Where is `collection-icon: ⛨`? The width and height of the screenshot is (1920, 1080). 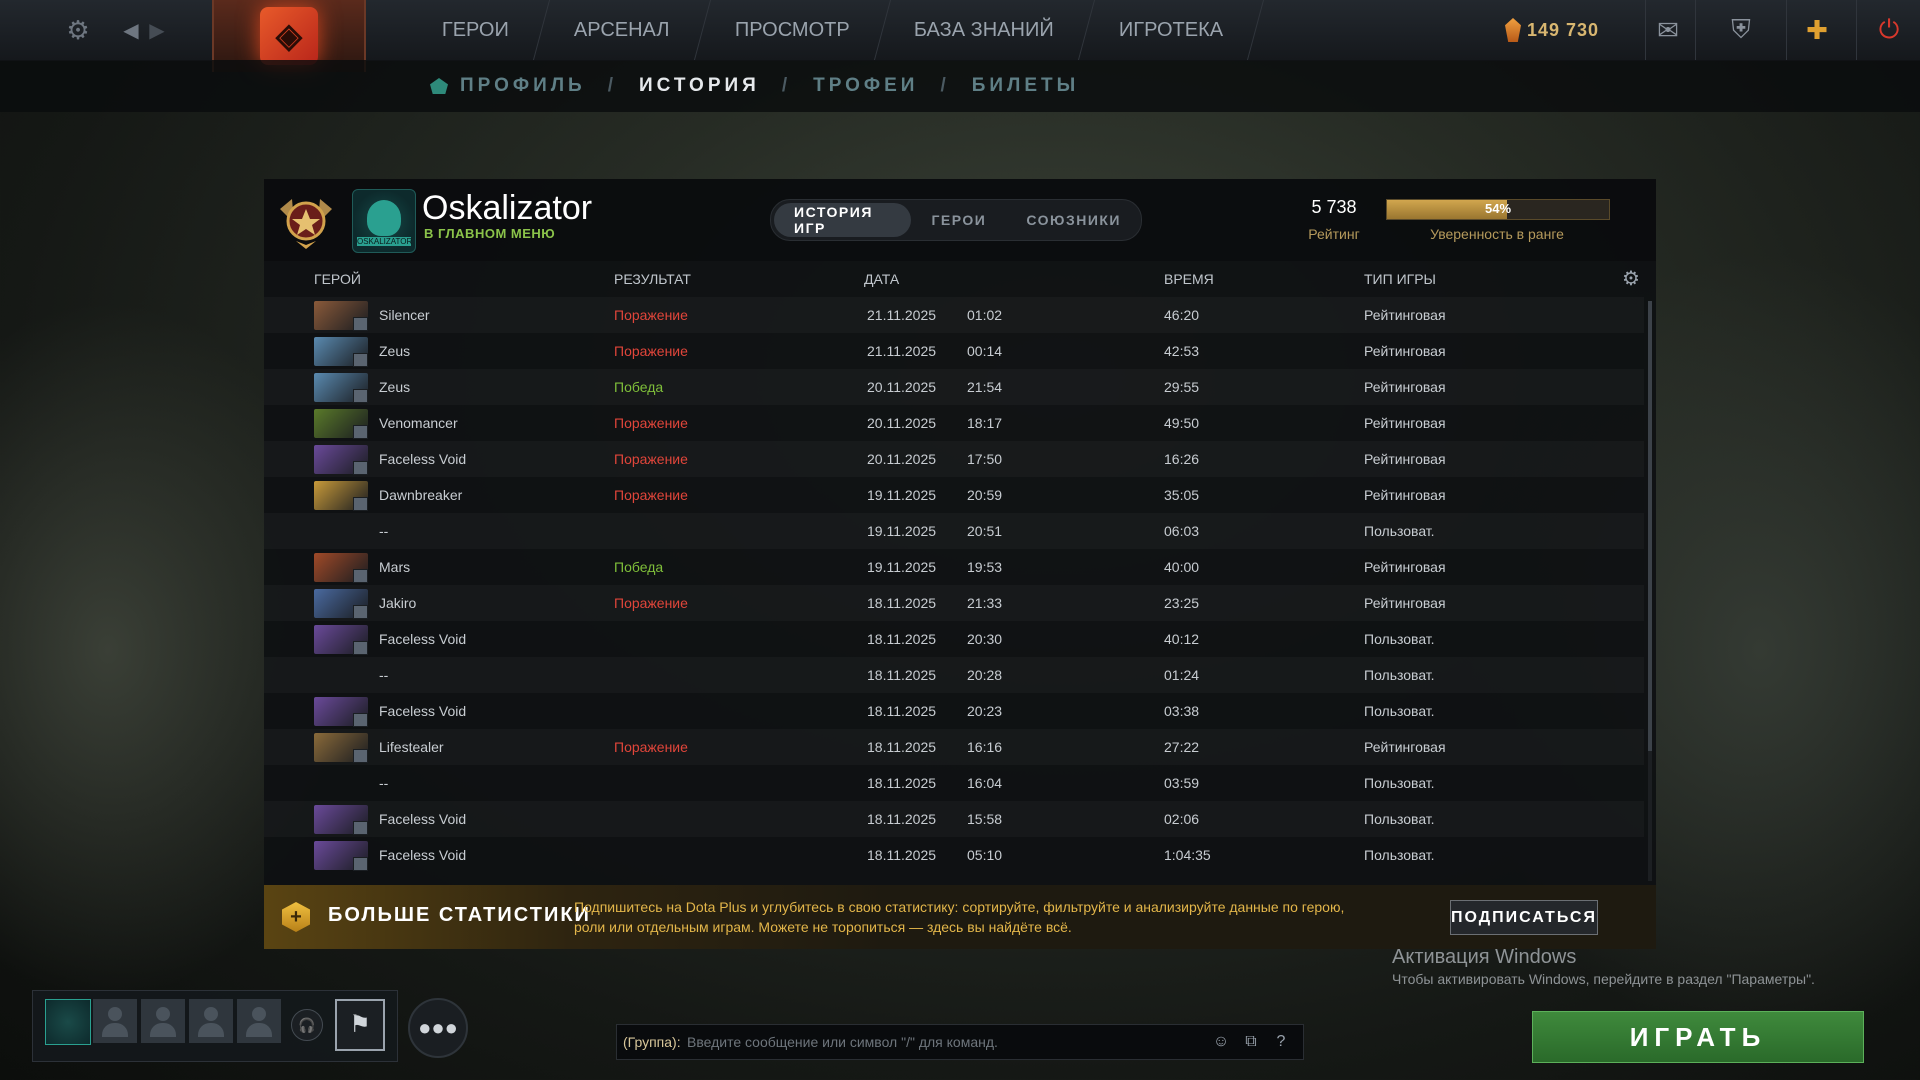 collection-icon: ⛨ is located at coordinates (1740, 30).